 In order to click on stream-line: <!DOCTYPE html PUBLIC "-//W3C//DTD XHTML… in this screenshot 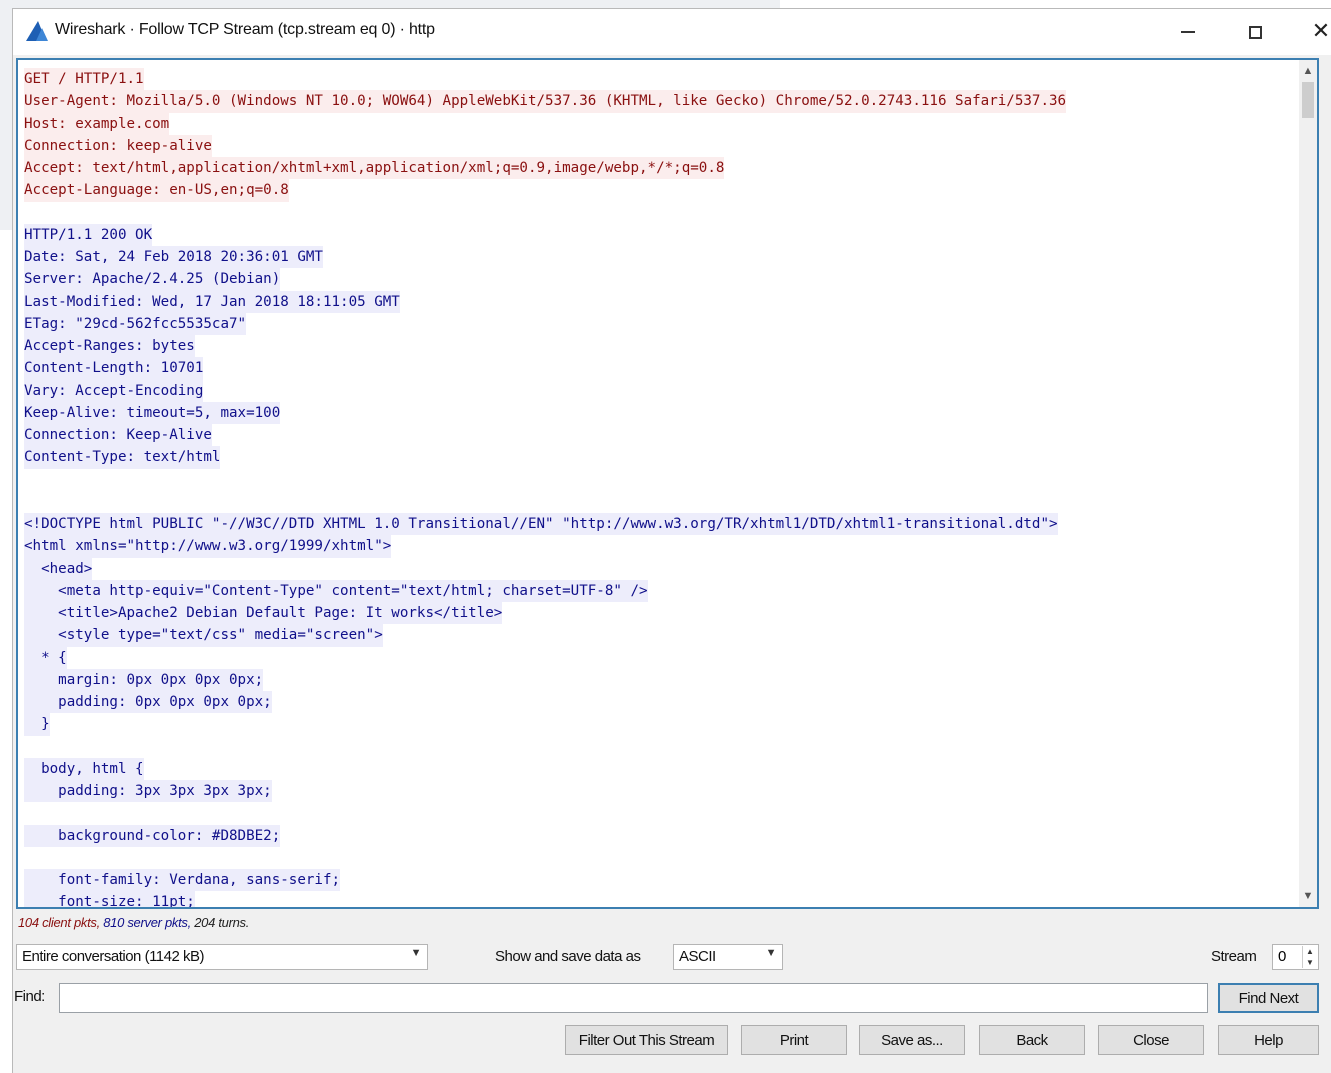, I will do `click(659, 524)`.